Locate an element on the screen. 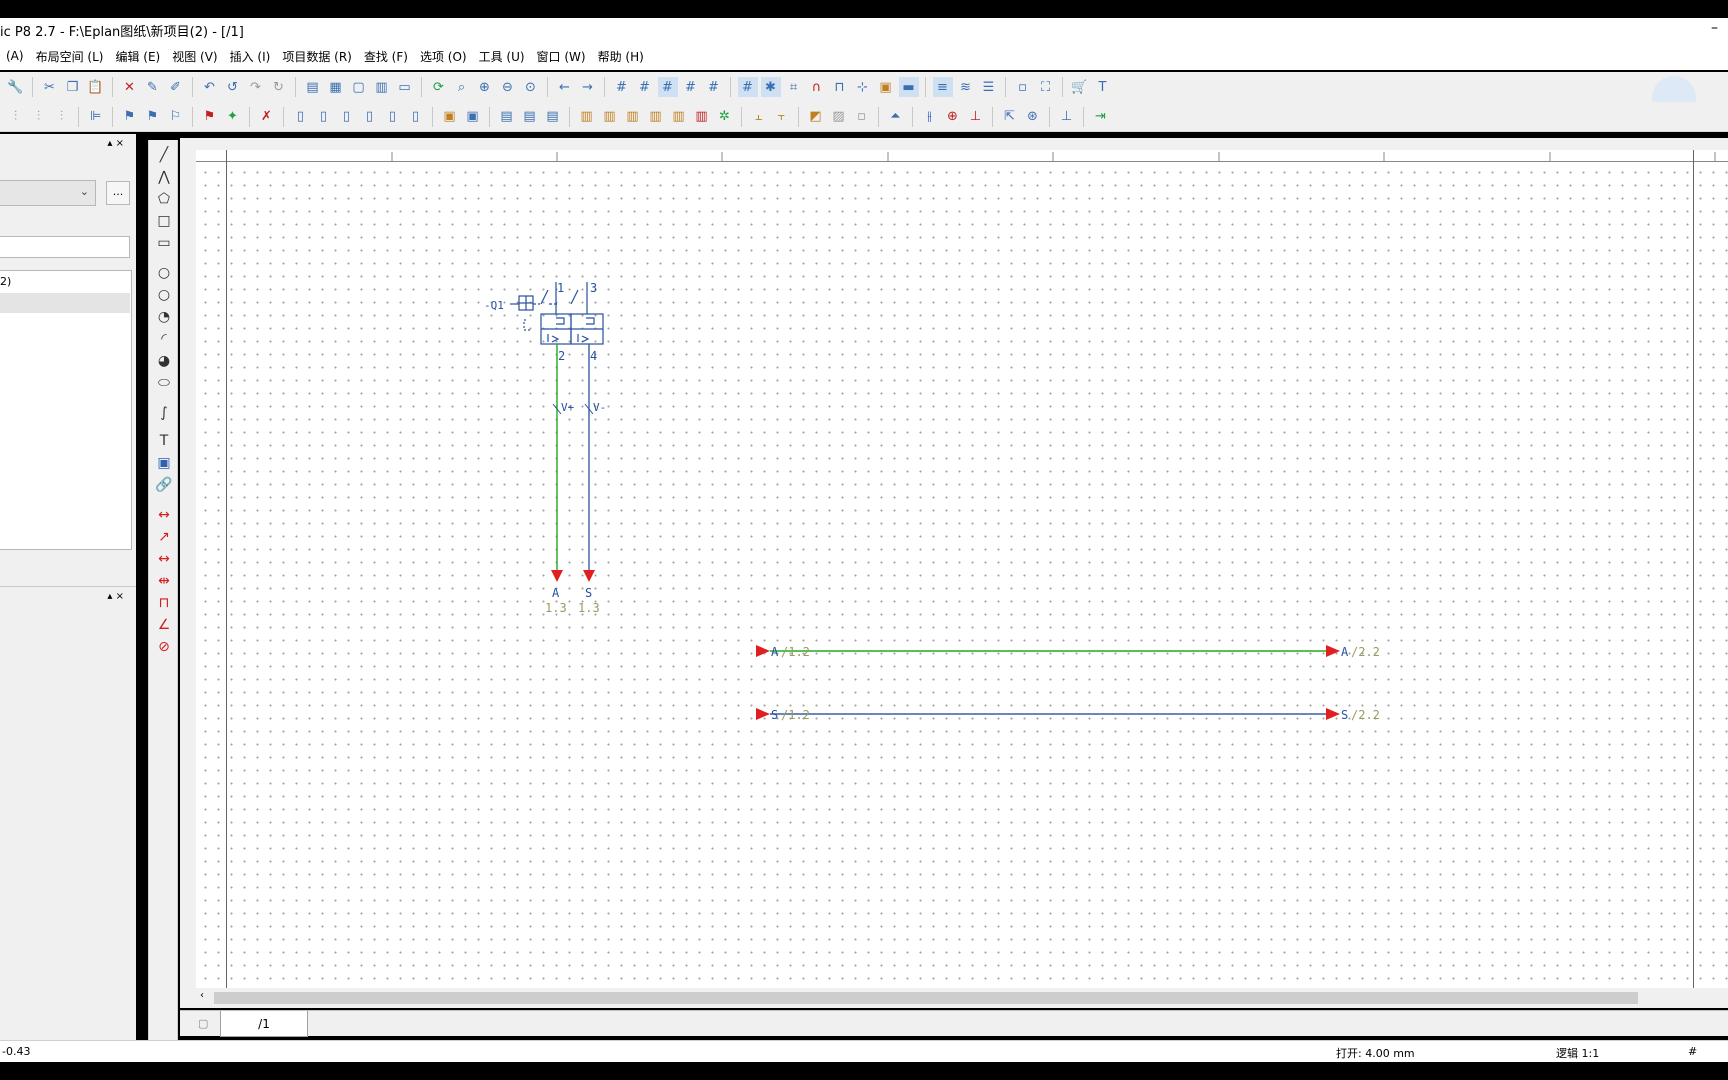  text-icon: T is located at coordinates (164, 441).